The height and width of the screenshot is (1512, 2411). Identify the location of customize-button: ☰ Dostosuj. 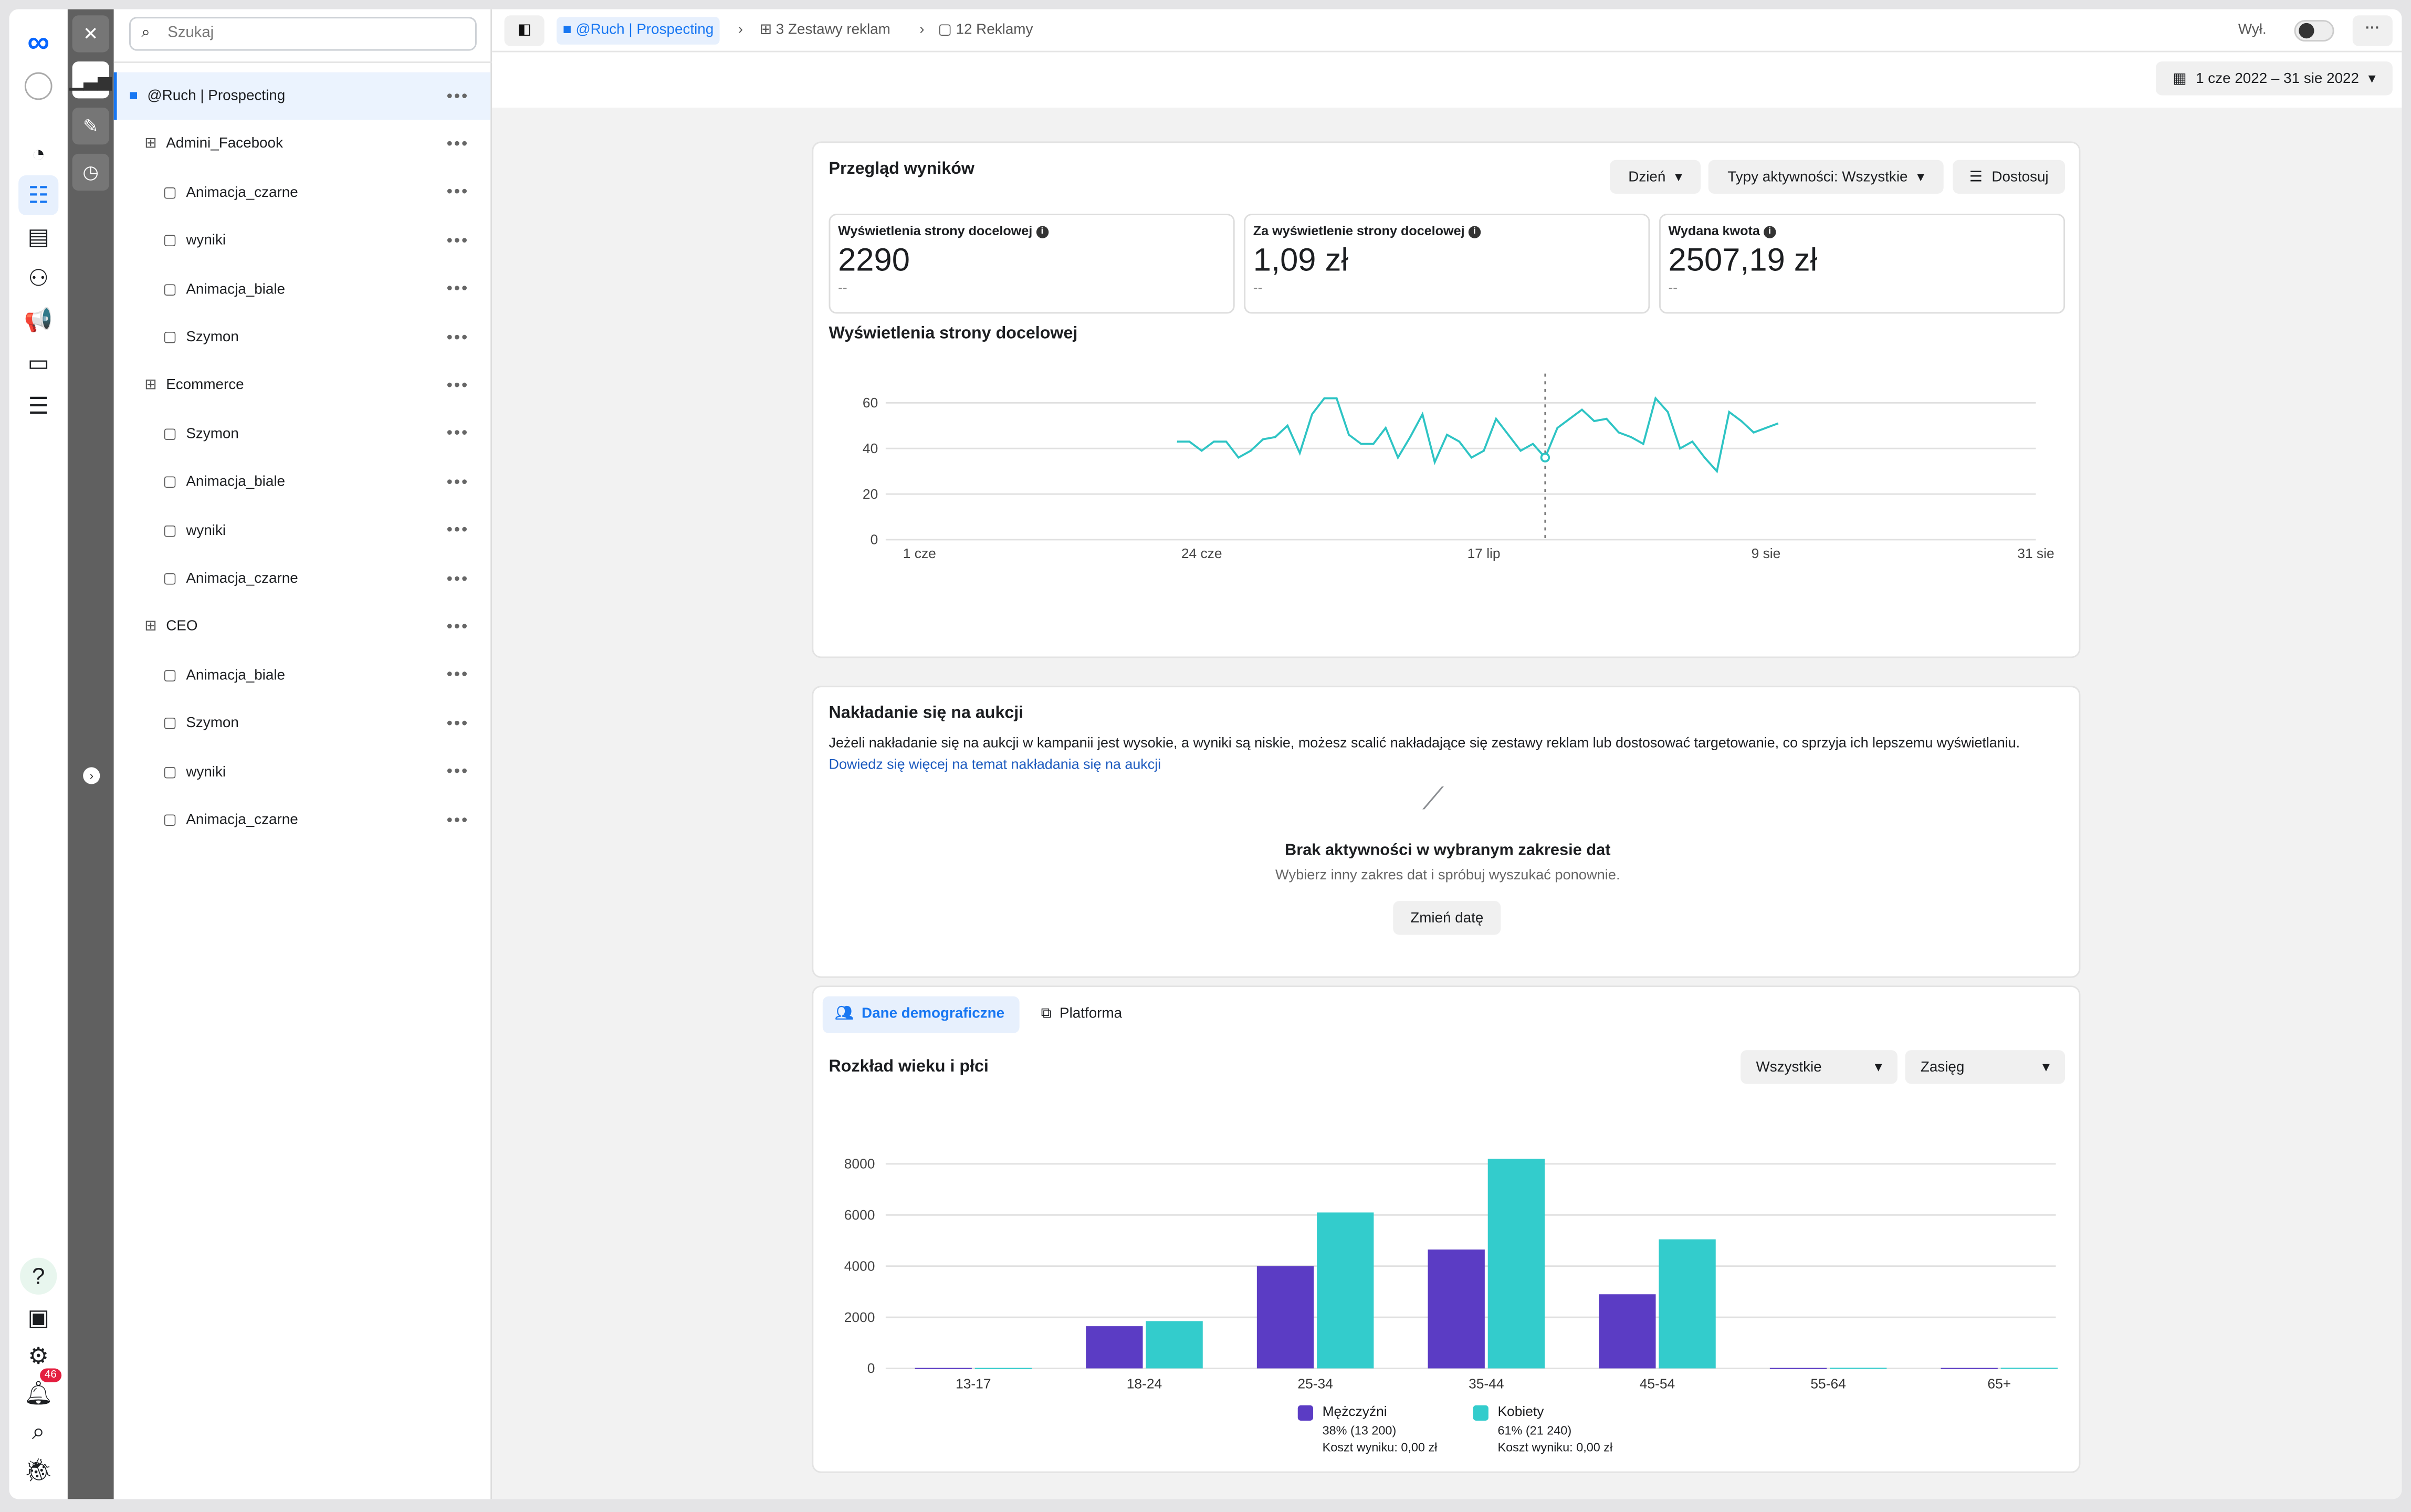
(2010, 177).